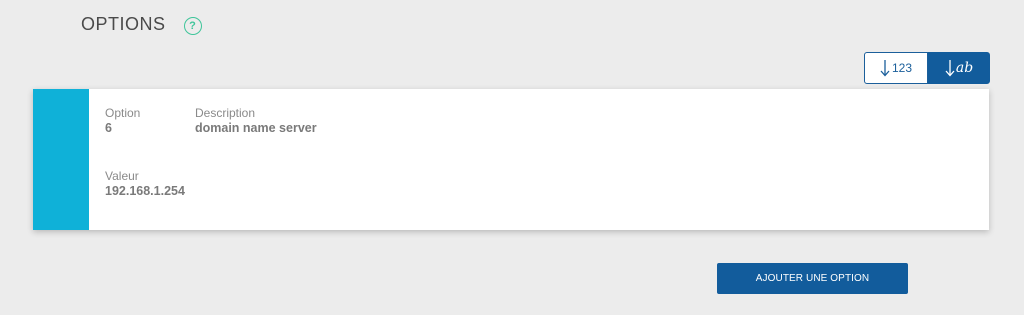  I want to click on sort-numeric-button: 123, so click(896, 68).